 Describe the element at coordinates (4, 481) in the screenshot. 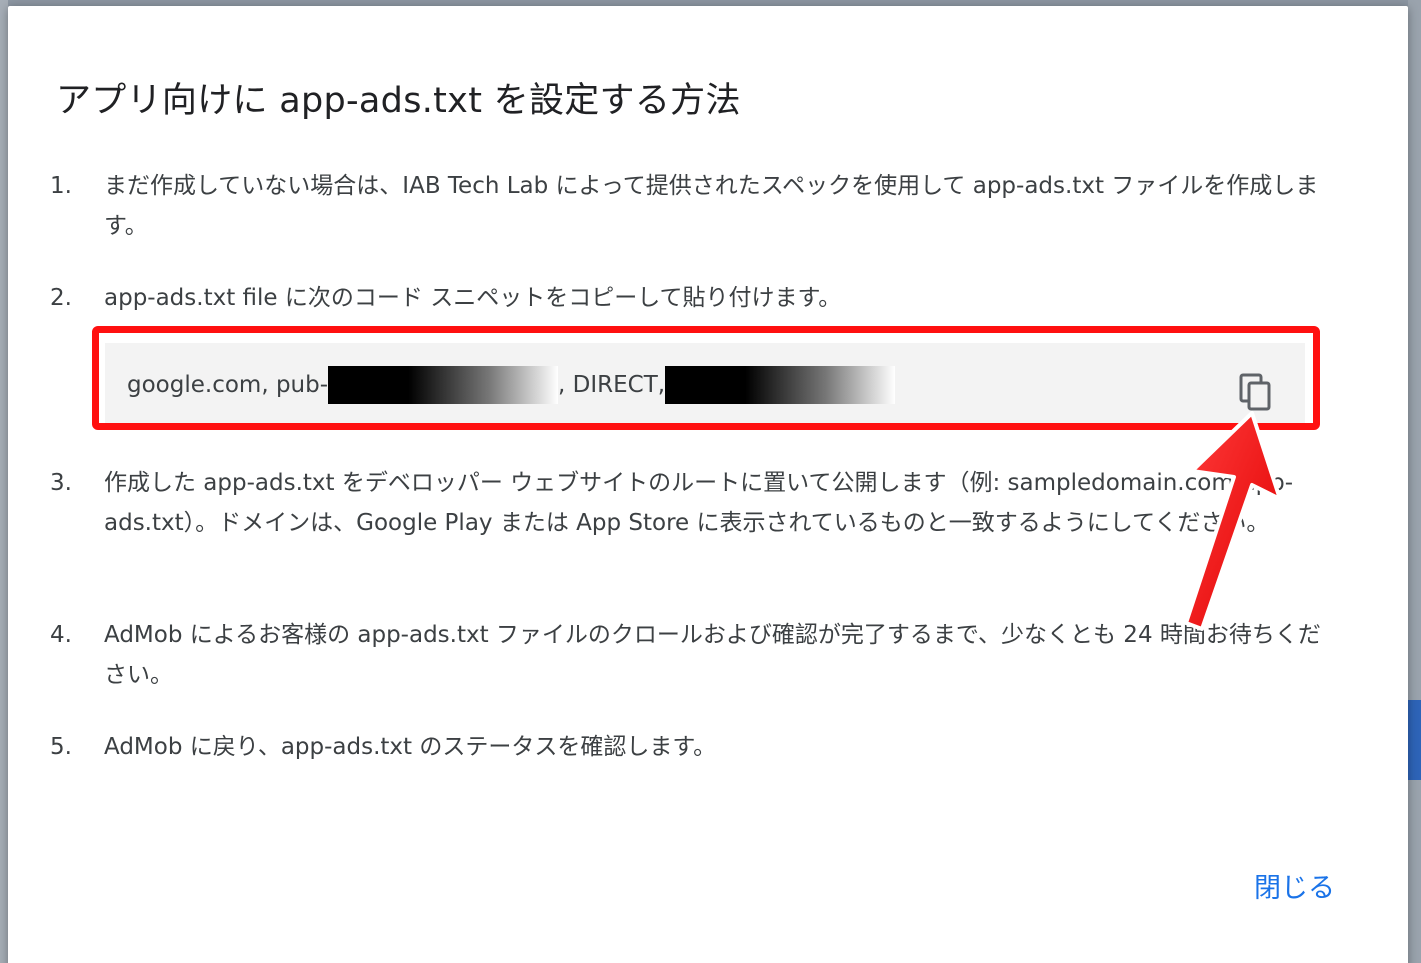

I see `background-left-edge` at that location.